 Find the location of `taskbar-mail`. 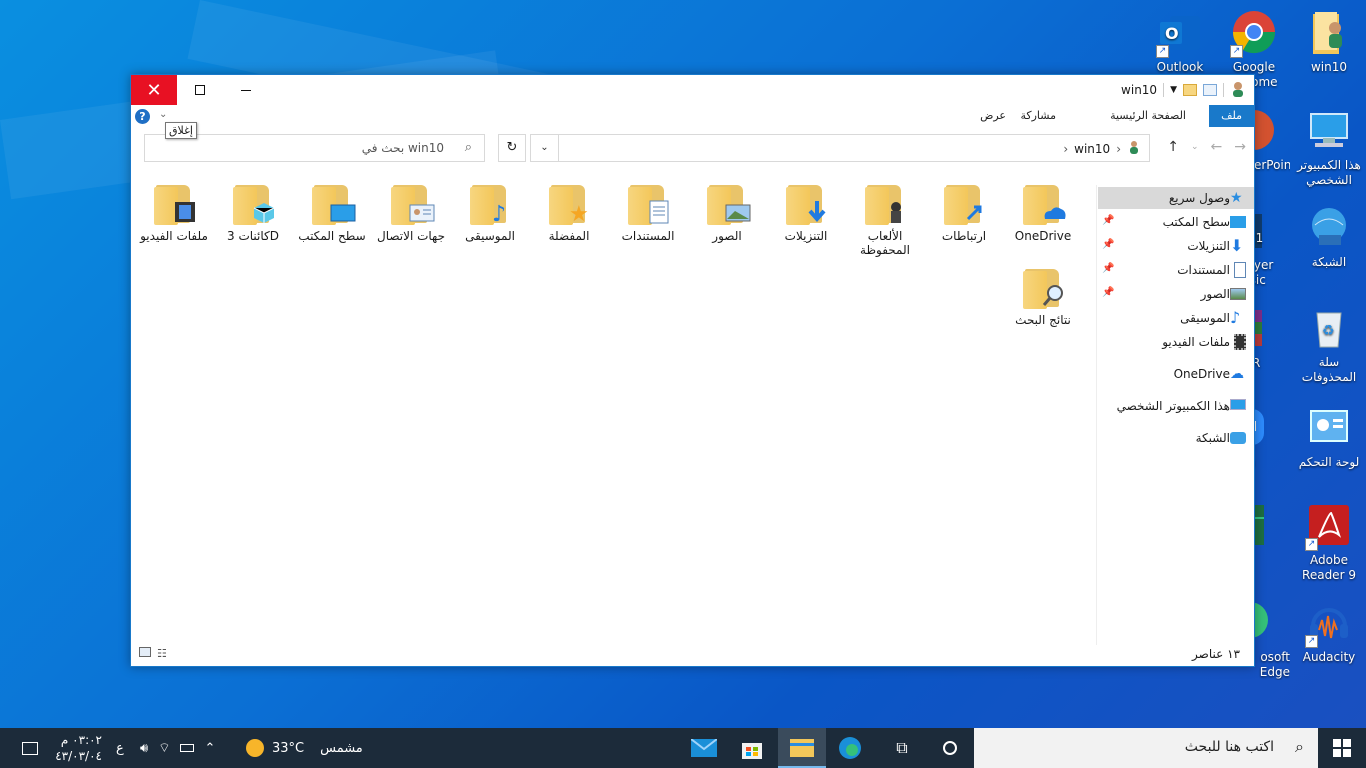

taskbar-mail is located at coordinates (704, 748).